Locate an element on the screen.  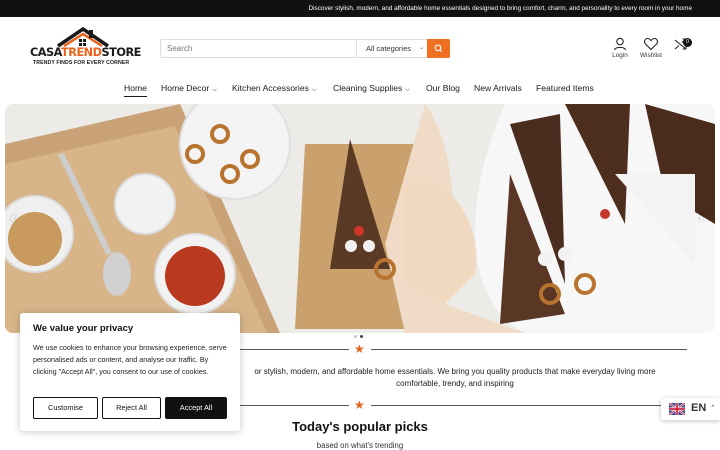
brand-tagline: TRENDY FINDS FOR EVERY CORNER is located at coordinates (81, 63).